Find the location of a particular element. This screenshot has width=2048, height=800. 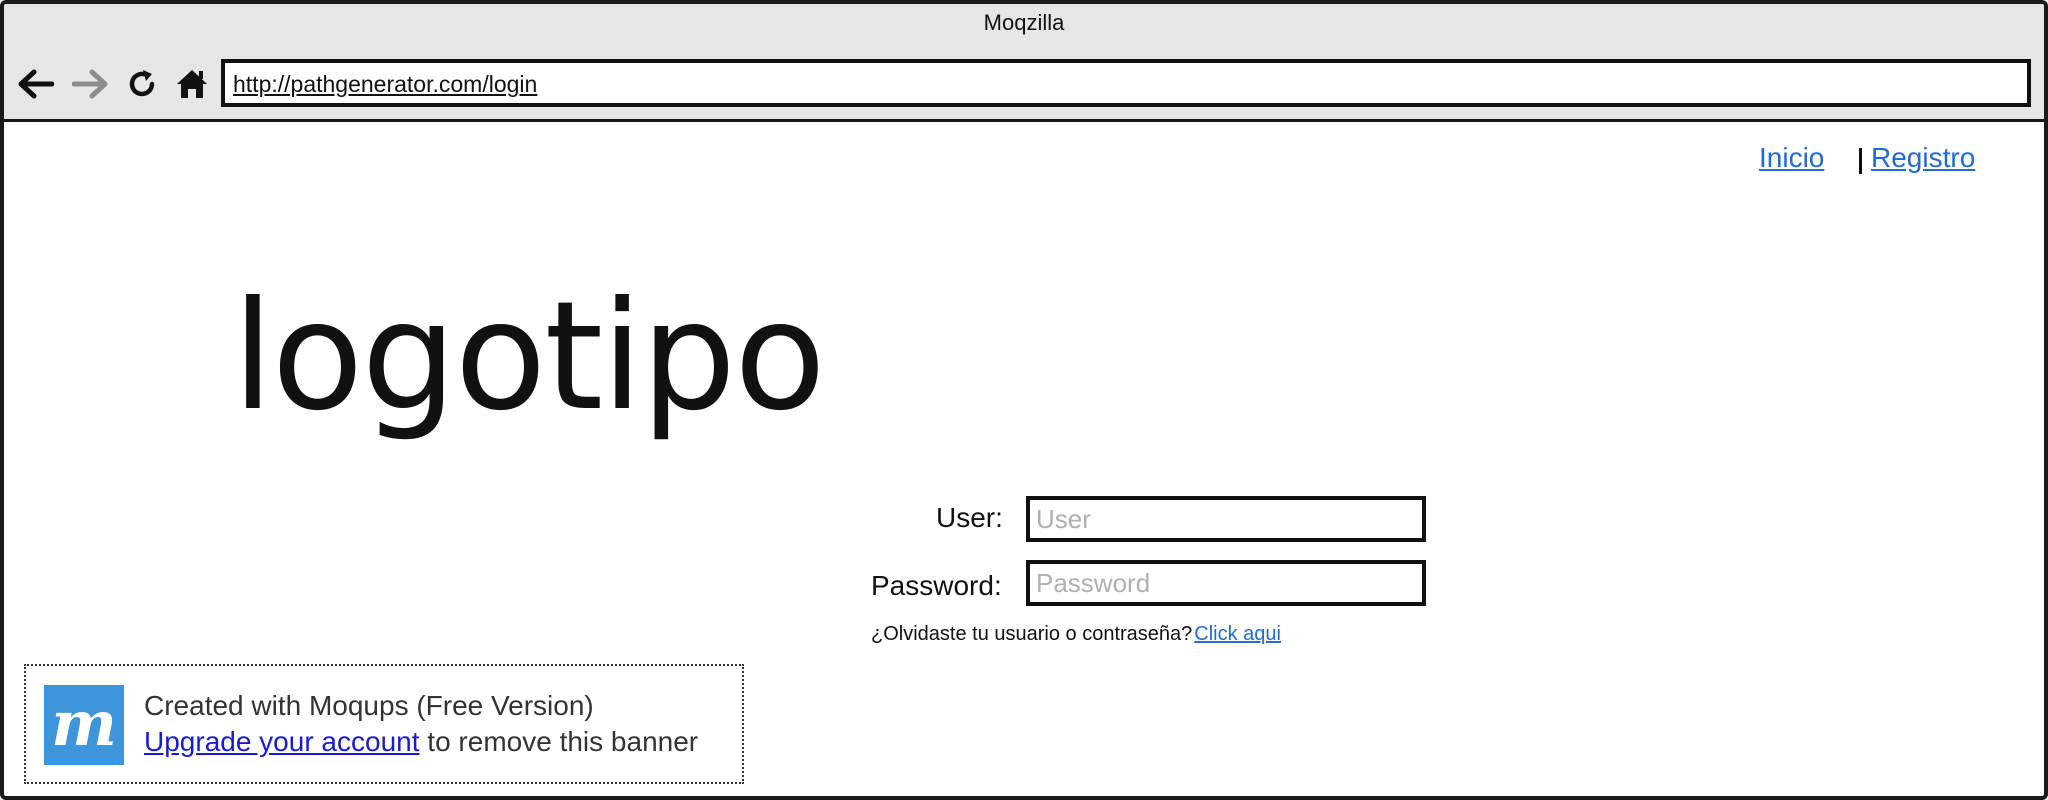

site-logo: logotipo is located at coordinates (525, 377).